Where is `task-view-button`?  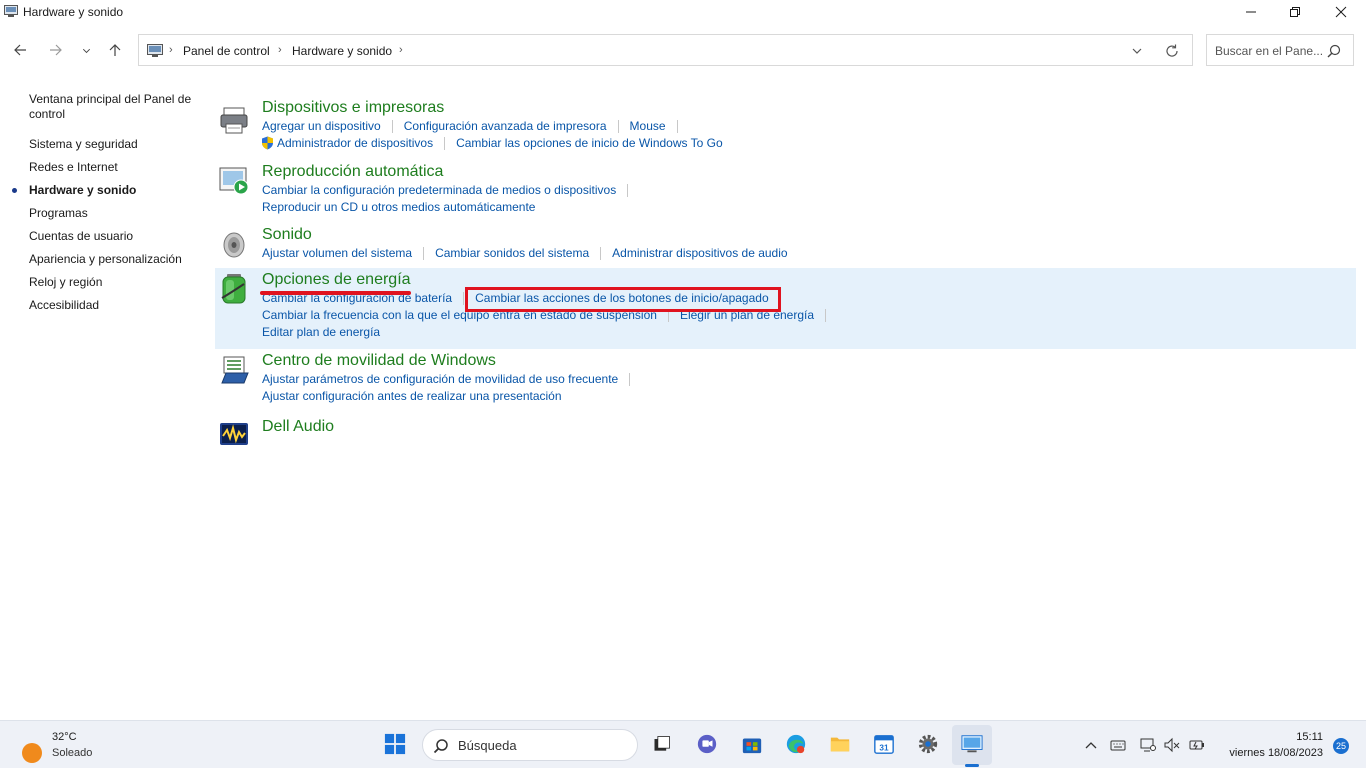 task-view-button is located at coordinates (662, 744).